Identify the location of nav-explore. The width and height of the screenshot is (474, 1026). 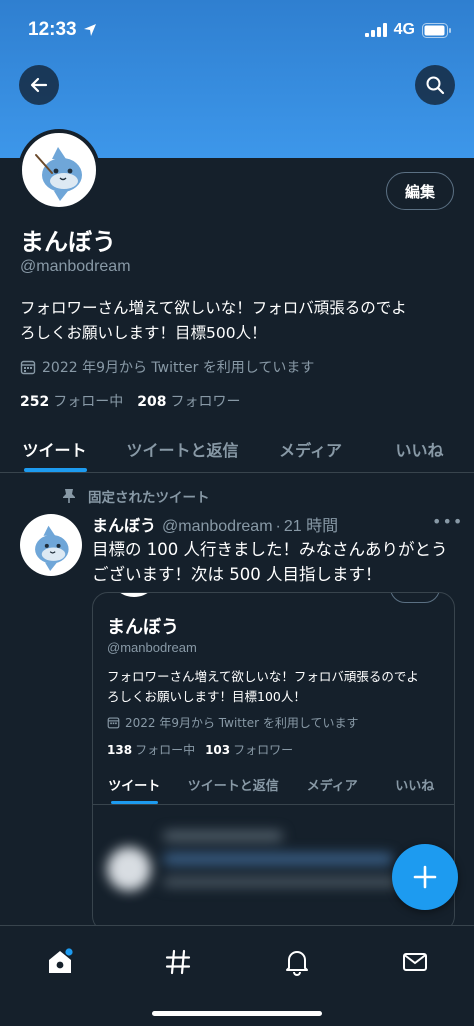
(178, 962).